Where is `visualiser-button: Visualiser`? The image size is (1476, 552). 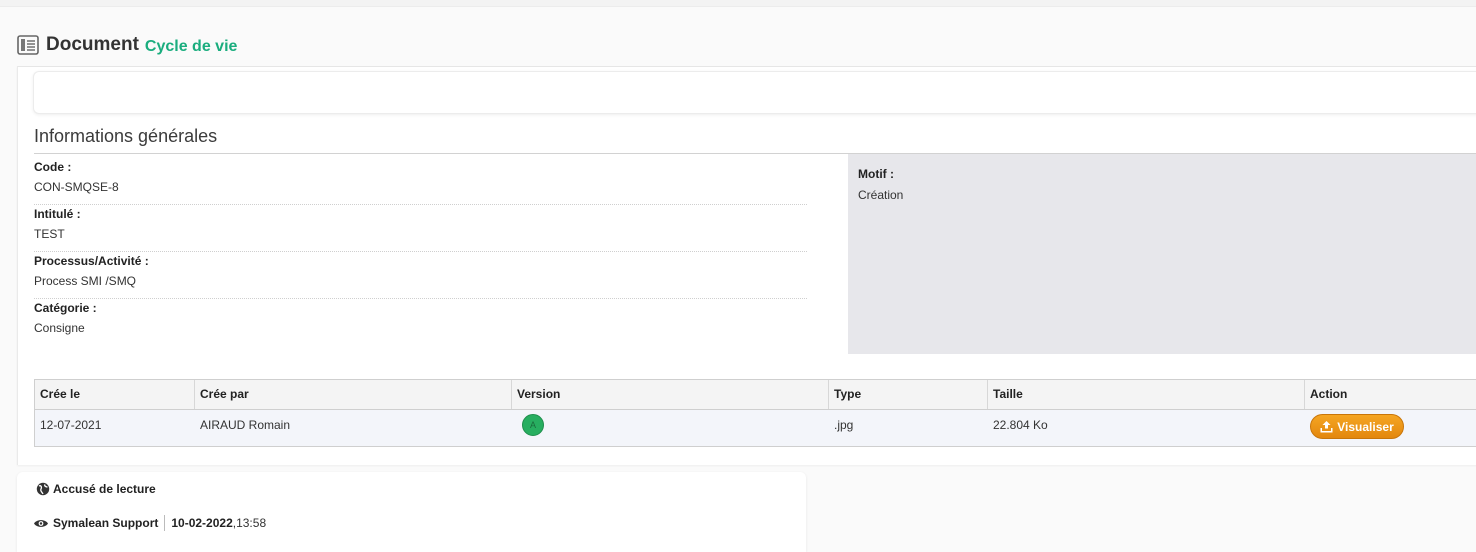
visualiser-button: Visualiser is located at coordinates (1357, 426).